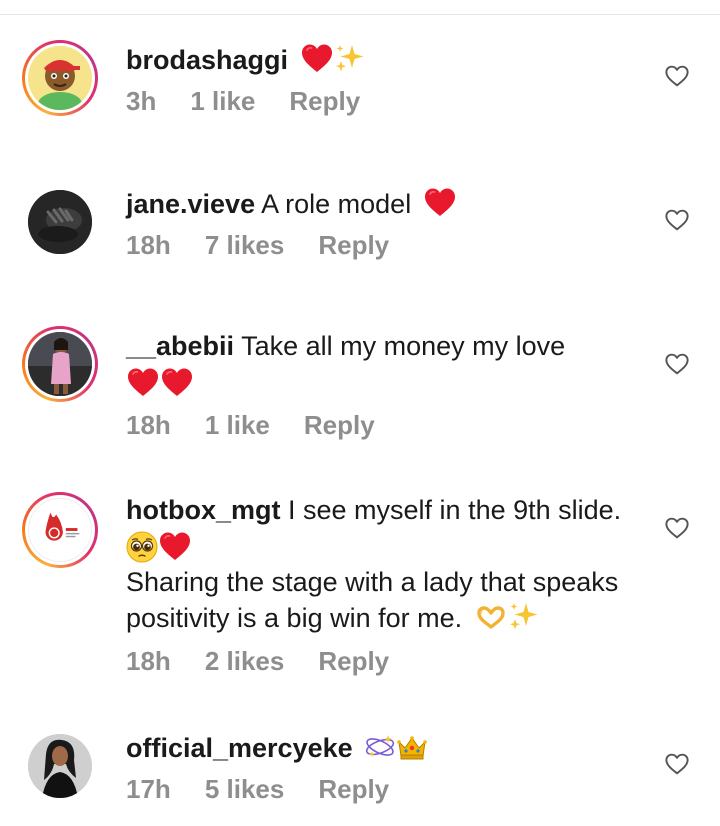  I want to click on comment-username: jane.vieve, so click(190, 204).